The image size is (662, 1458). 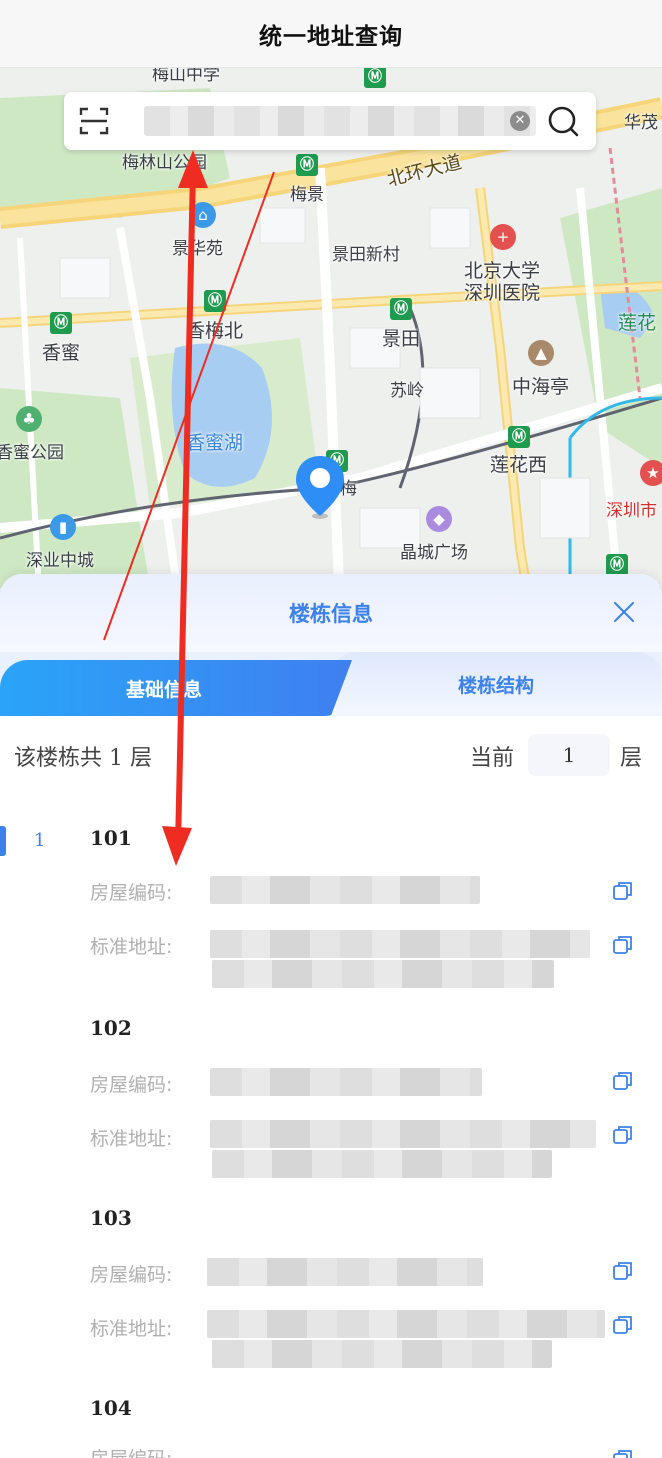 What do you see at coordinates (331, 614) in the screenshot?
I see `panel-title: 楼栋信息` at bounding box center [331, 614].